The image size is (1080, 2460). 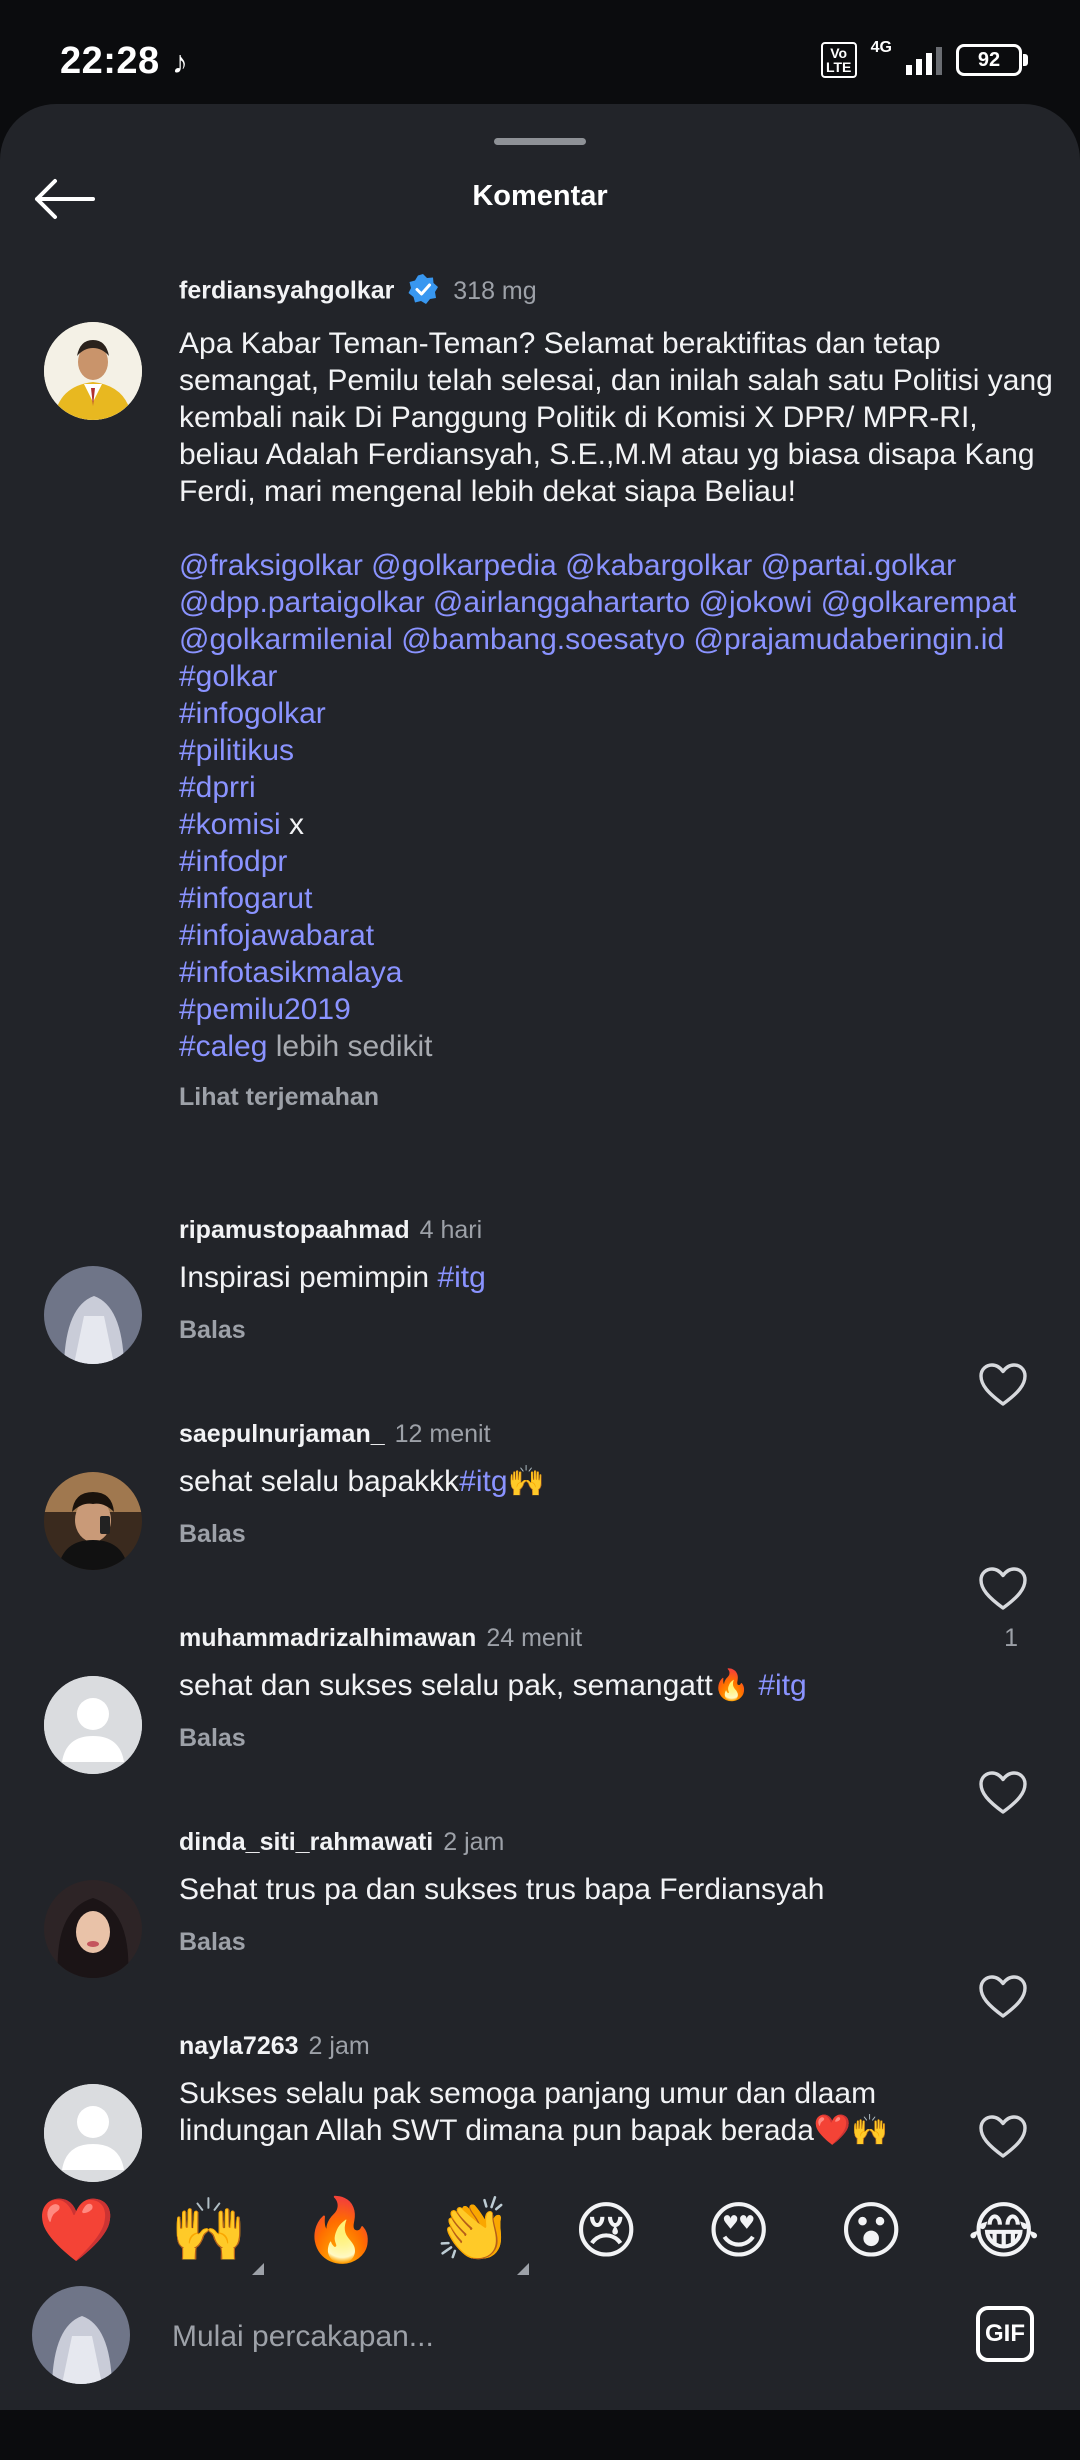 I want to click on my-avatar, so click(x=81, y=2335).